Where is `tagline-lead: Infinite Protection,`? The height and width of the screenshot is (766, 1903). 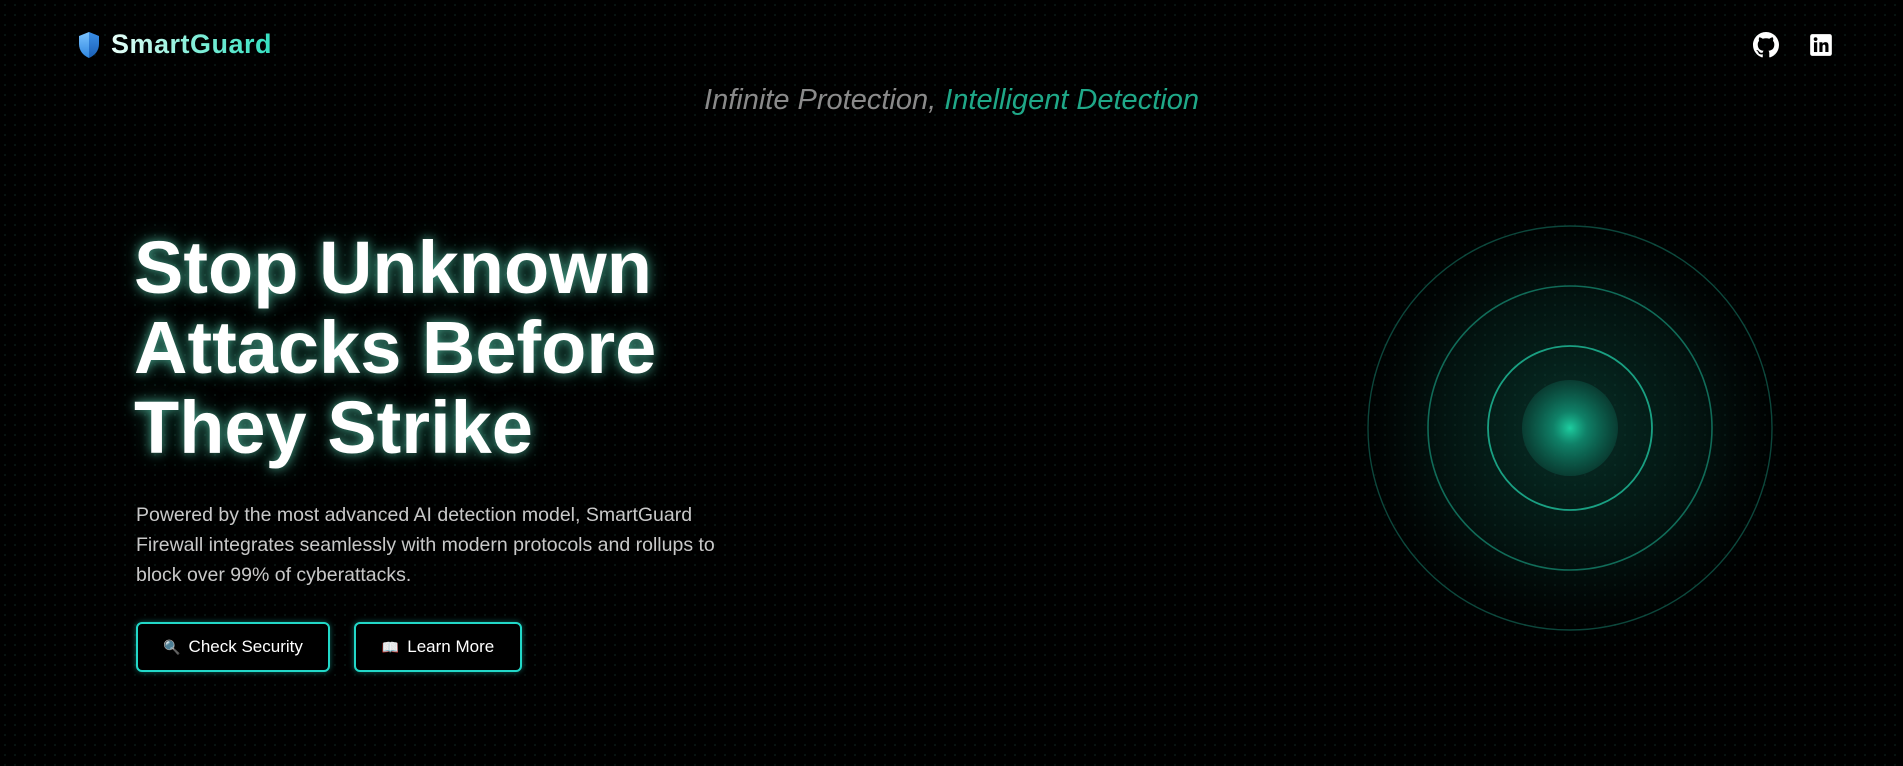
tagline-lead: Infinite Protection, is located at coordinates (824, 100).